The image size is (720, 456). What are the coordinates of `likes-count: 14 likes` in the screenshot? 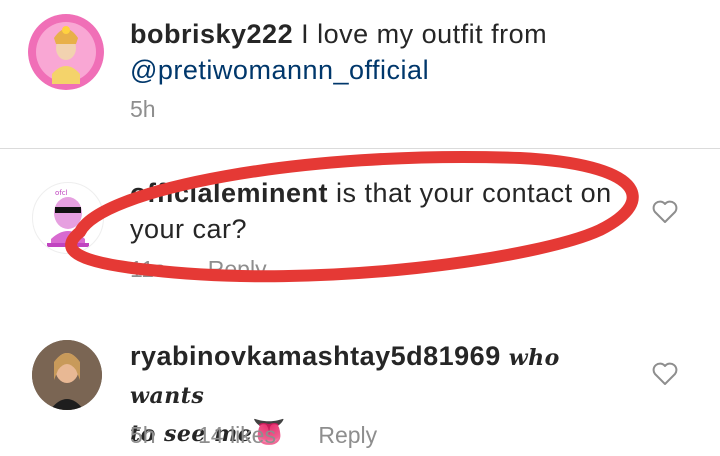 It's located at (237, 435).